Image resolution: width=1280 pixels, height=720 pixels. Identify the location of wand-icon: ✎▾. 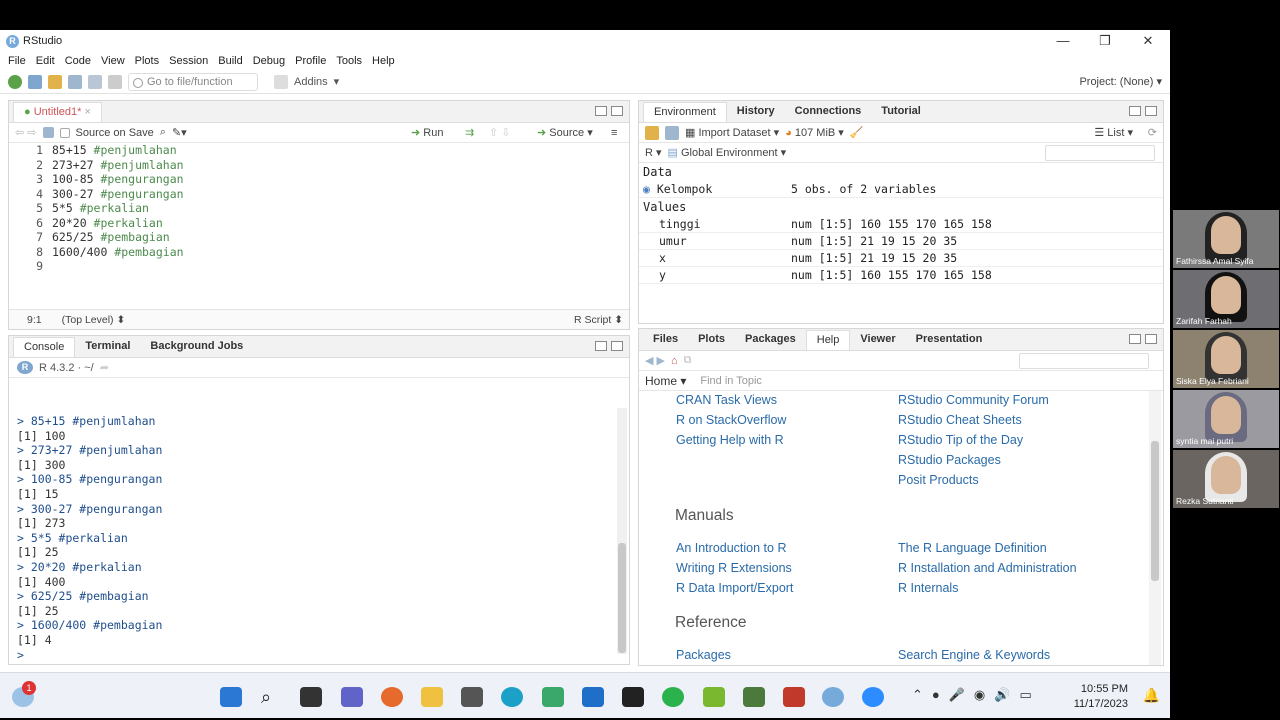
(179, 132).